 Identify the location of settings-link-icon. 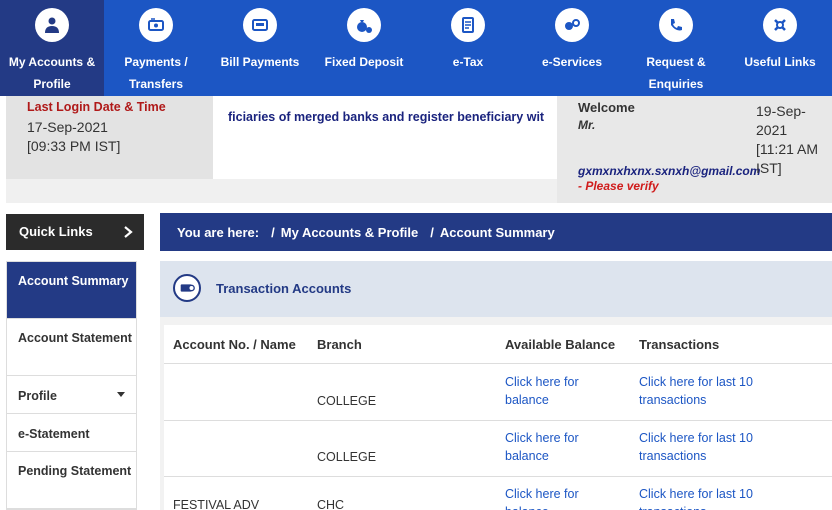
(780, 25).